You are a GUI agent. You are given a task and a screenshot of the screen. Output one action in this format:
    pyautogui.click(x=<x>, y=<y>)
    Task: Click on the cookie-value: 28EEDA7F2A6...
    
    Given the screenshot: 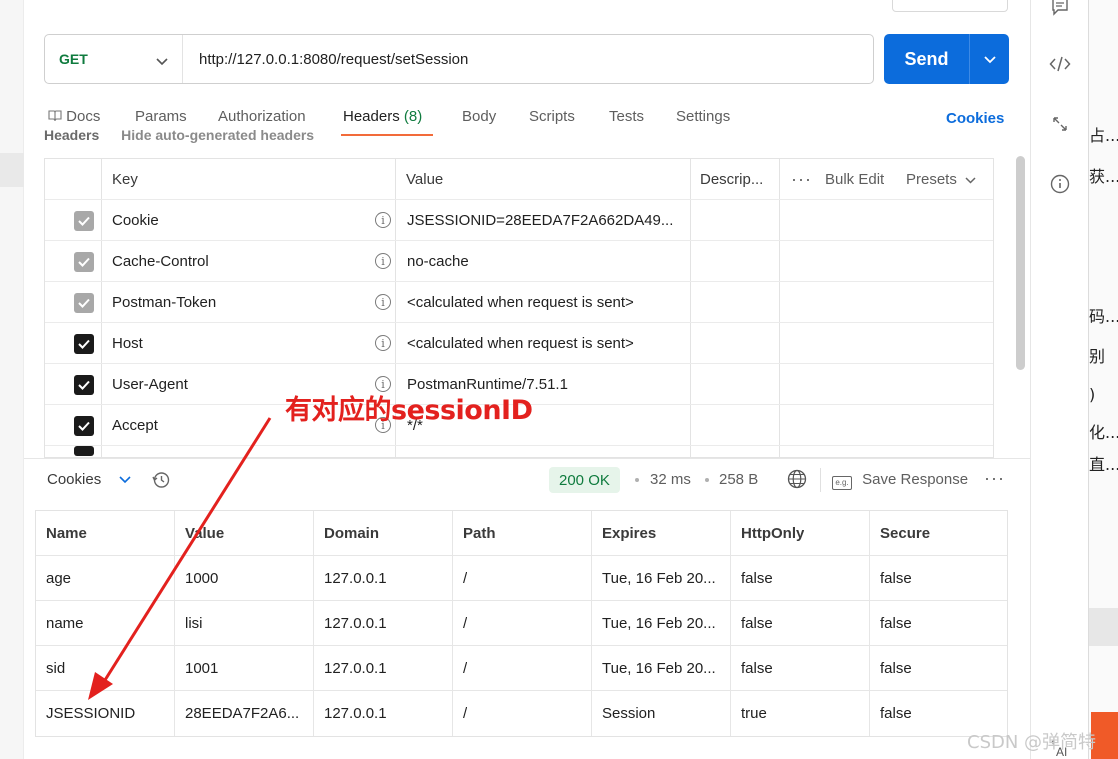 What is the action you would take?
    pyautogui.click(x=242, y=713)
    